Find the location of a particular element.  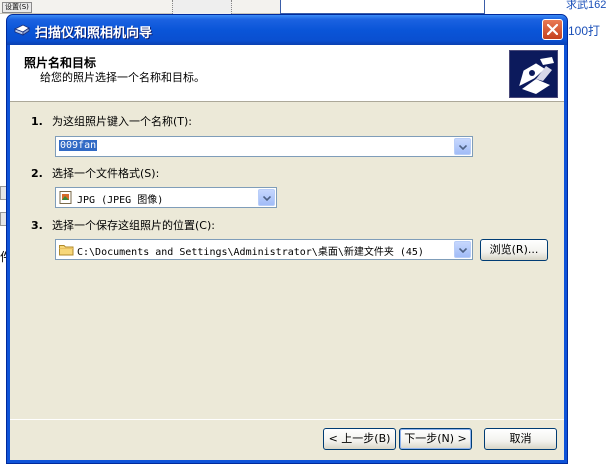

background-toolbar: 设置(S) is located at coordinates (143, 7).